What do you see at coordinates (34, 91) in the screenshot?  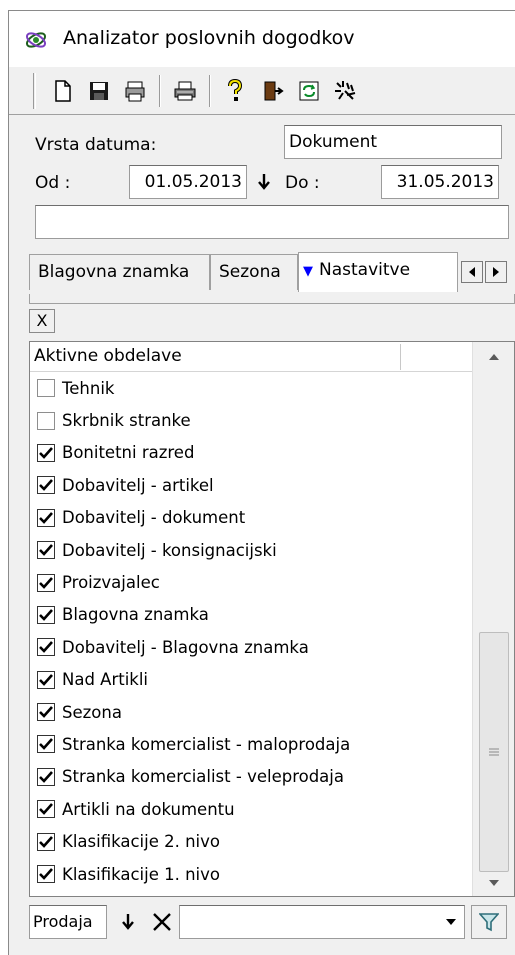 I see `toolbar-grip` at bounding box center [34, 91].